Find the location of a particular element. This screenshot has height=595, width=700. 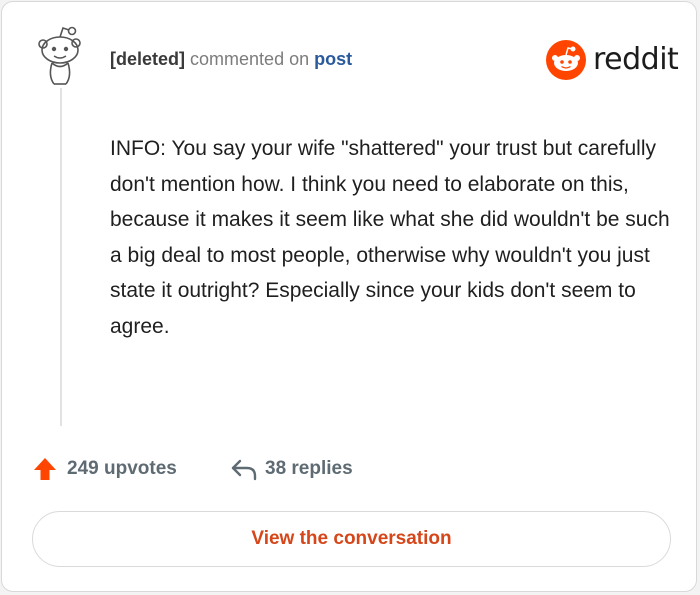

view-conversation-button: View the conversation is located at coordinates (351, 539).